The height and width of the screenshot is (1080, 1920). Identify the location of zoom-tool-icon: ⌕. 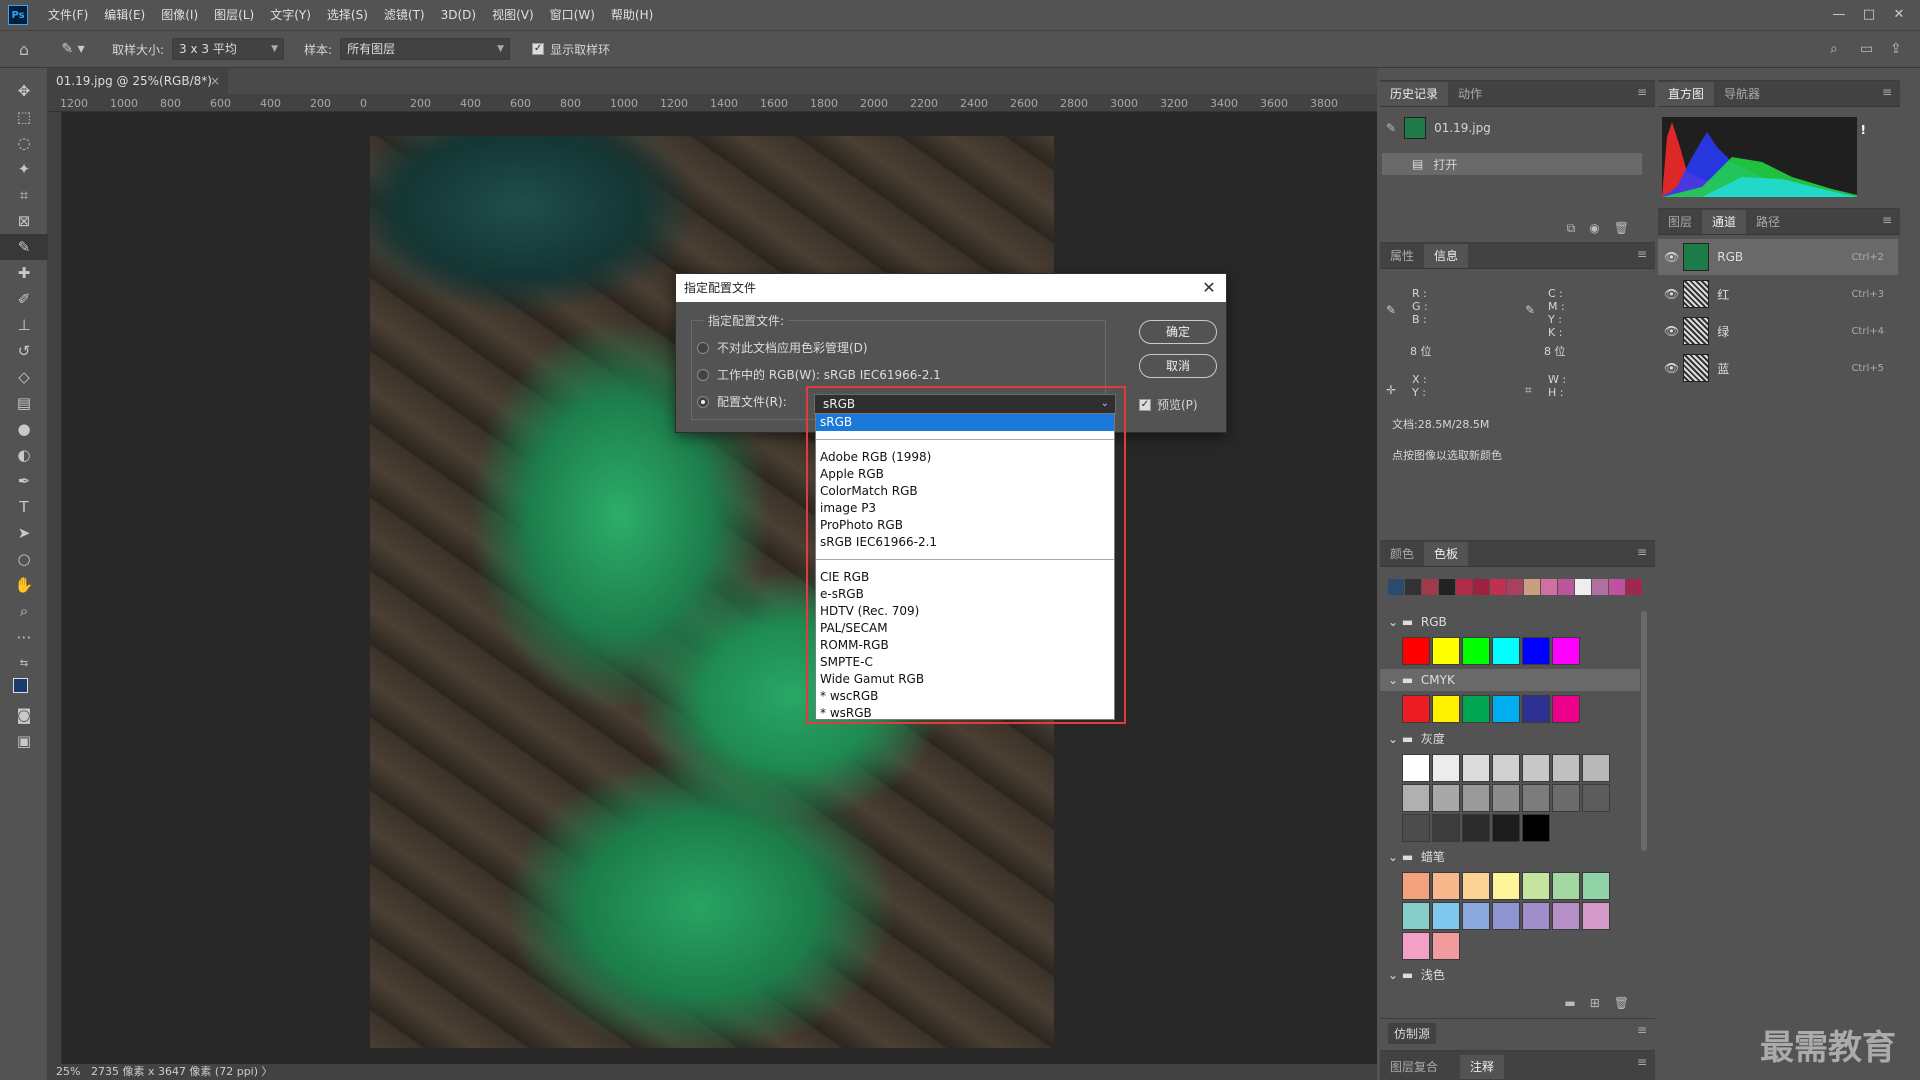
(24, 611).